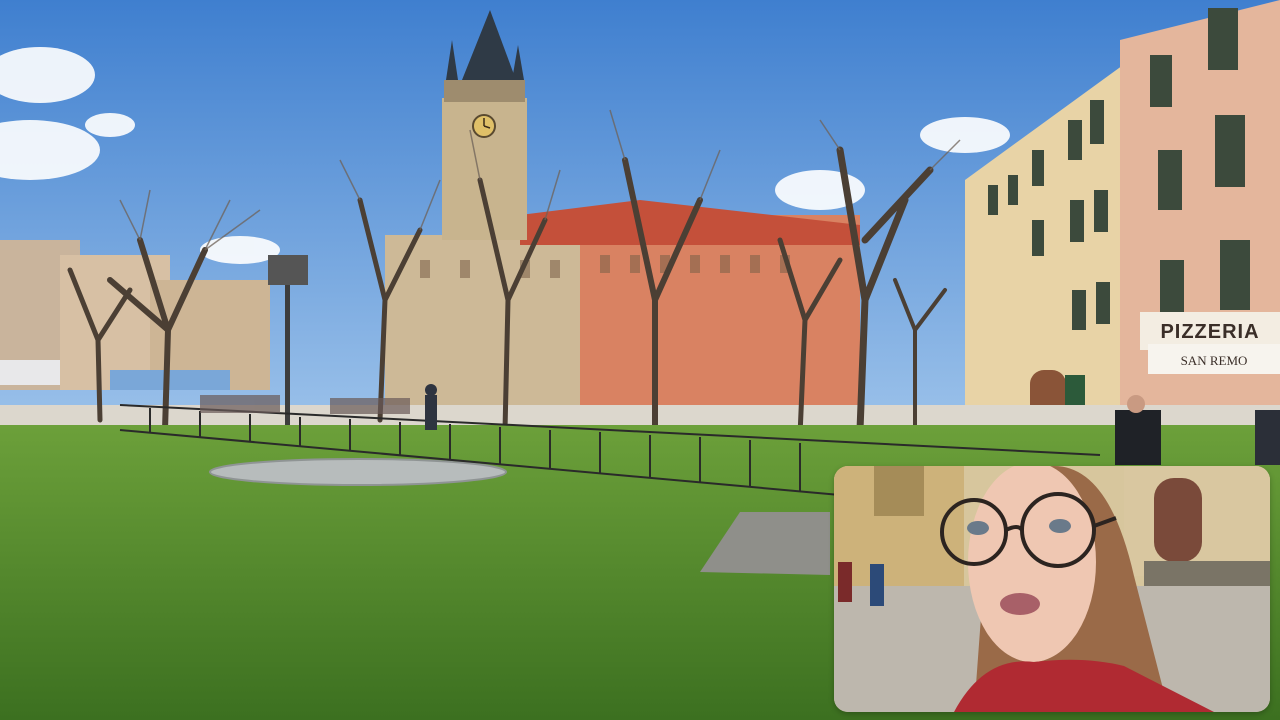  Describe the element at coordinates (1209, 332) in the screenshot. I see `pizzeria-sign: PIZZERIA` at that location.